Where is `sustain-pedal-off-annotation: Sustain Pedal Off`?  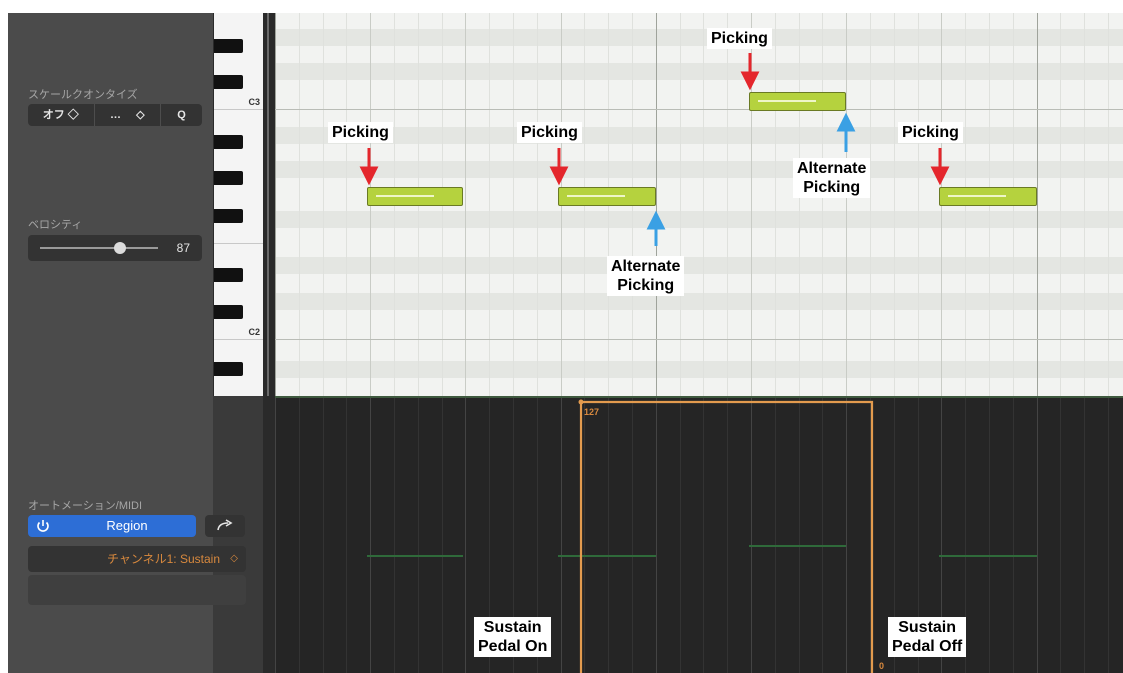 sustain-pedal-off-annotation: Sustain Pedal Off is located at coordinates (927, 637).